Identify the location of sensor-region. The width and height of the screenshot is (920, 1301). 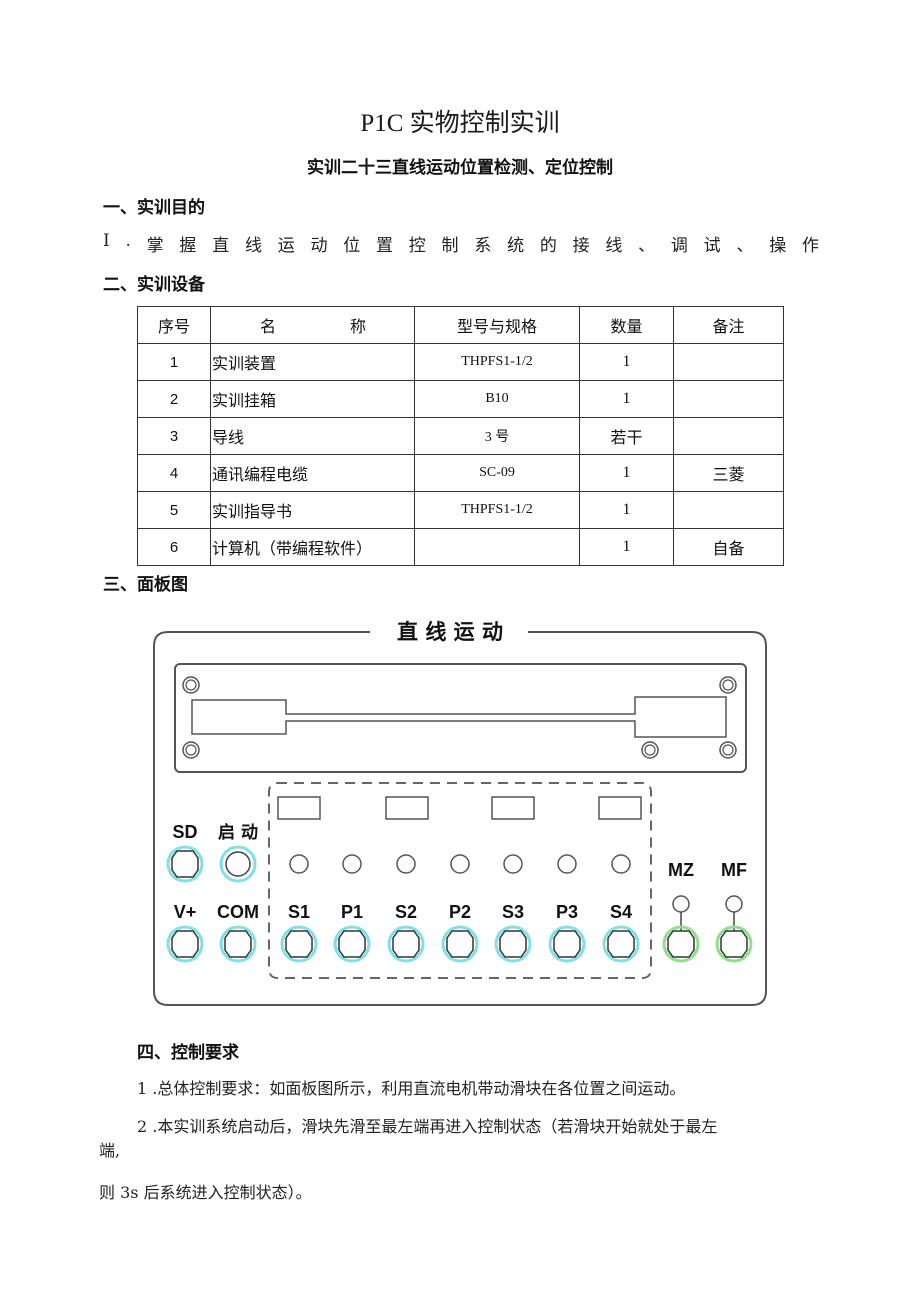
(460, 880).